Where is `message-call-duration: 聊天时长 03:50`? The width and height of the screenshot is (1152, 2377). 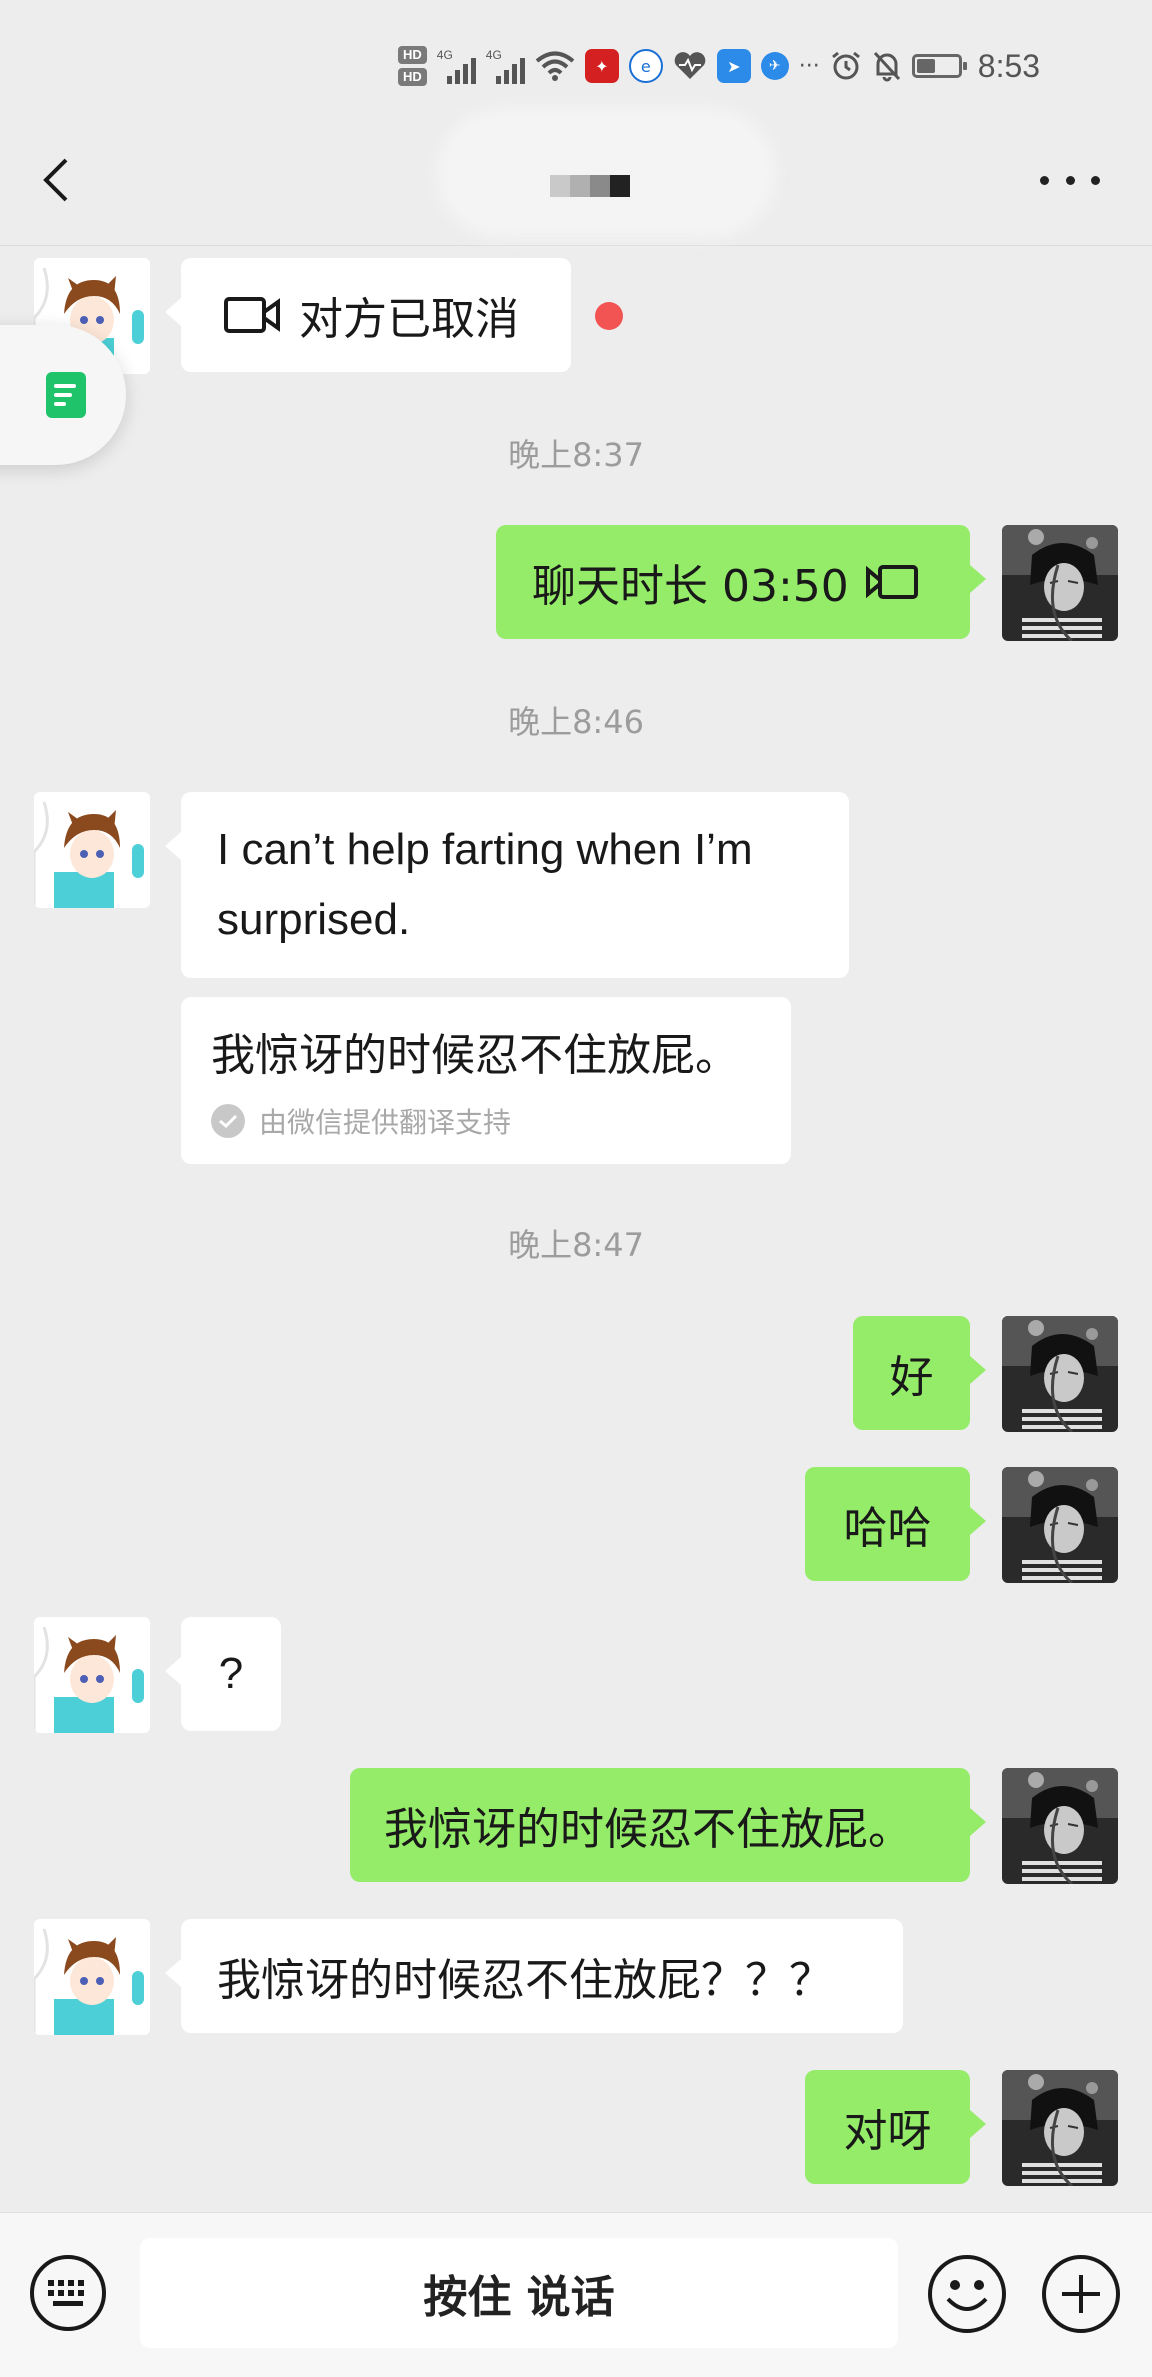 message-call-duration: 聊天时长 03:50 is located at coordinates (741, 582).